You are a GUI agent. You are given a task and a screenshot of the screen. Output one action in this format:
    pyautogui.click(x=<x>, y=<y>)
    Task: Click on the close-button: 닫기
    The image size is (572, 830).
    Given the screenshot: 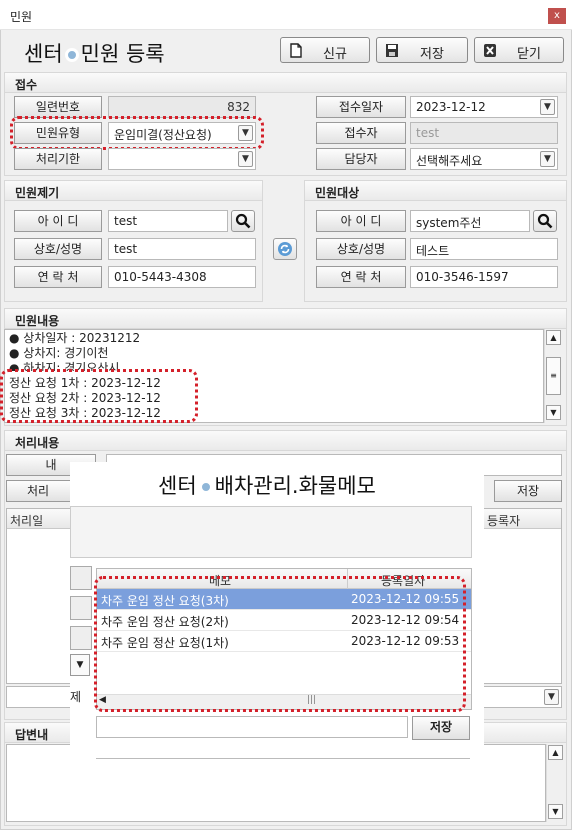 What is the action you would take?
    pyautogui.click(x=519, y=50)
    